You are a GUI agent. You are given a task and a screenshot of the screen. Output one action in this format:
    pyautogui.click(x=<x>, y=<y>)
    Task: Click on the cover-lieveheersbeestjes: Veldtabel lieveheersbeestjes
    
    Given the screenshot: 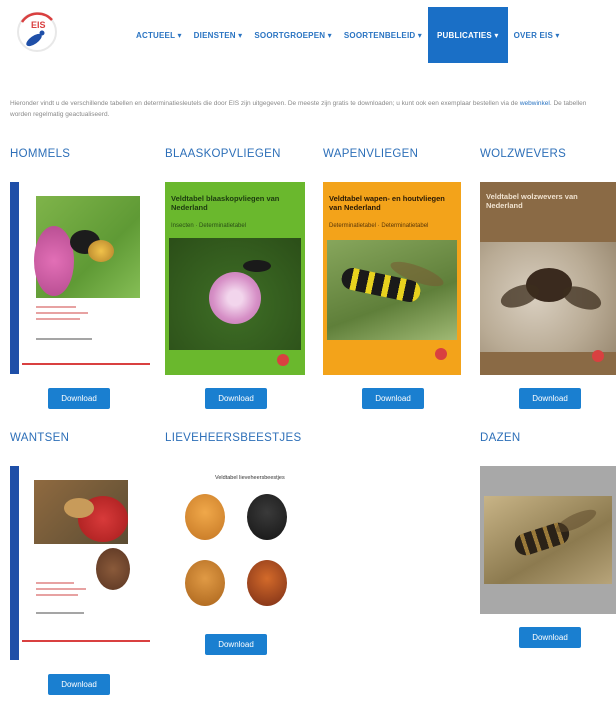 What is the action you would take?
    pyautogui.click(x=235, y=544)
    